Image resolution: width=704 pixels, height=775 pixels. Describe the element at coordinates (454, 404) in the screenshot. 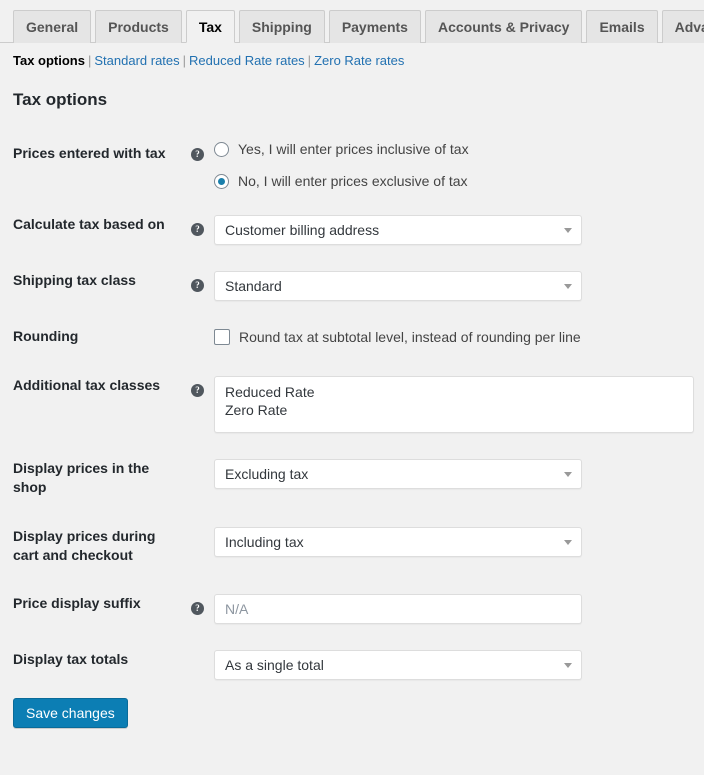

I see `textarea-additional-tax-classes: Reduced Rate Zero Rate` at that location.